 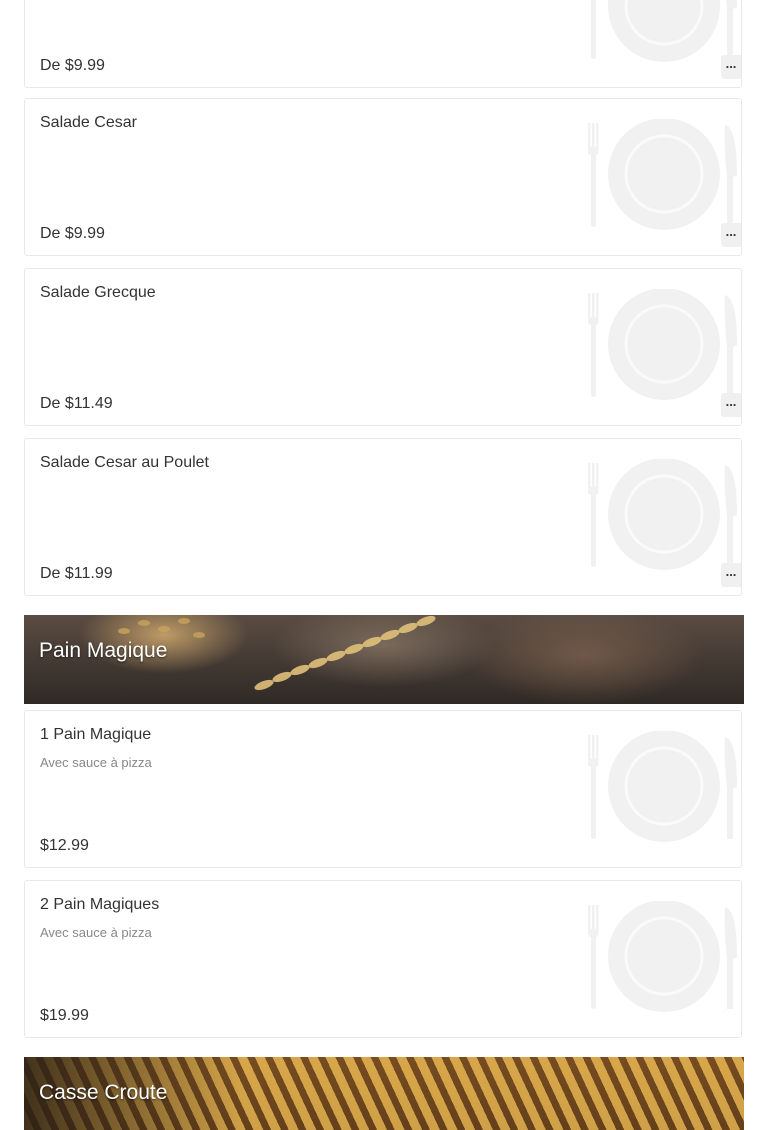 What do you see at coordinates (96, 734) in the screenshot?
I see `menu-item-name: 1 Pain Magique` at bounding box center [96, 734].